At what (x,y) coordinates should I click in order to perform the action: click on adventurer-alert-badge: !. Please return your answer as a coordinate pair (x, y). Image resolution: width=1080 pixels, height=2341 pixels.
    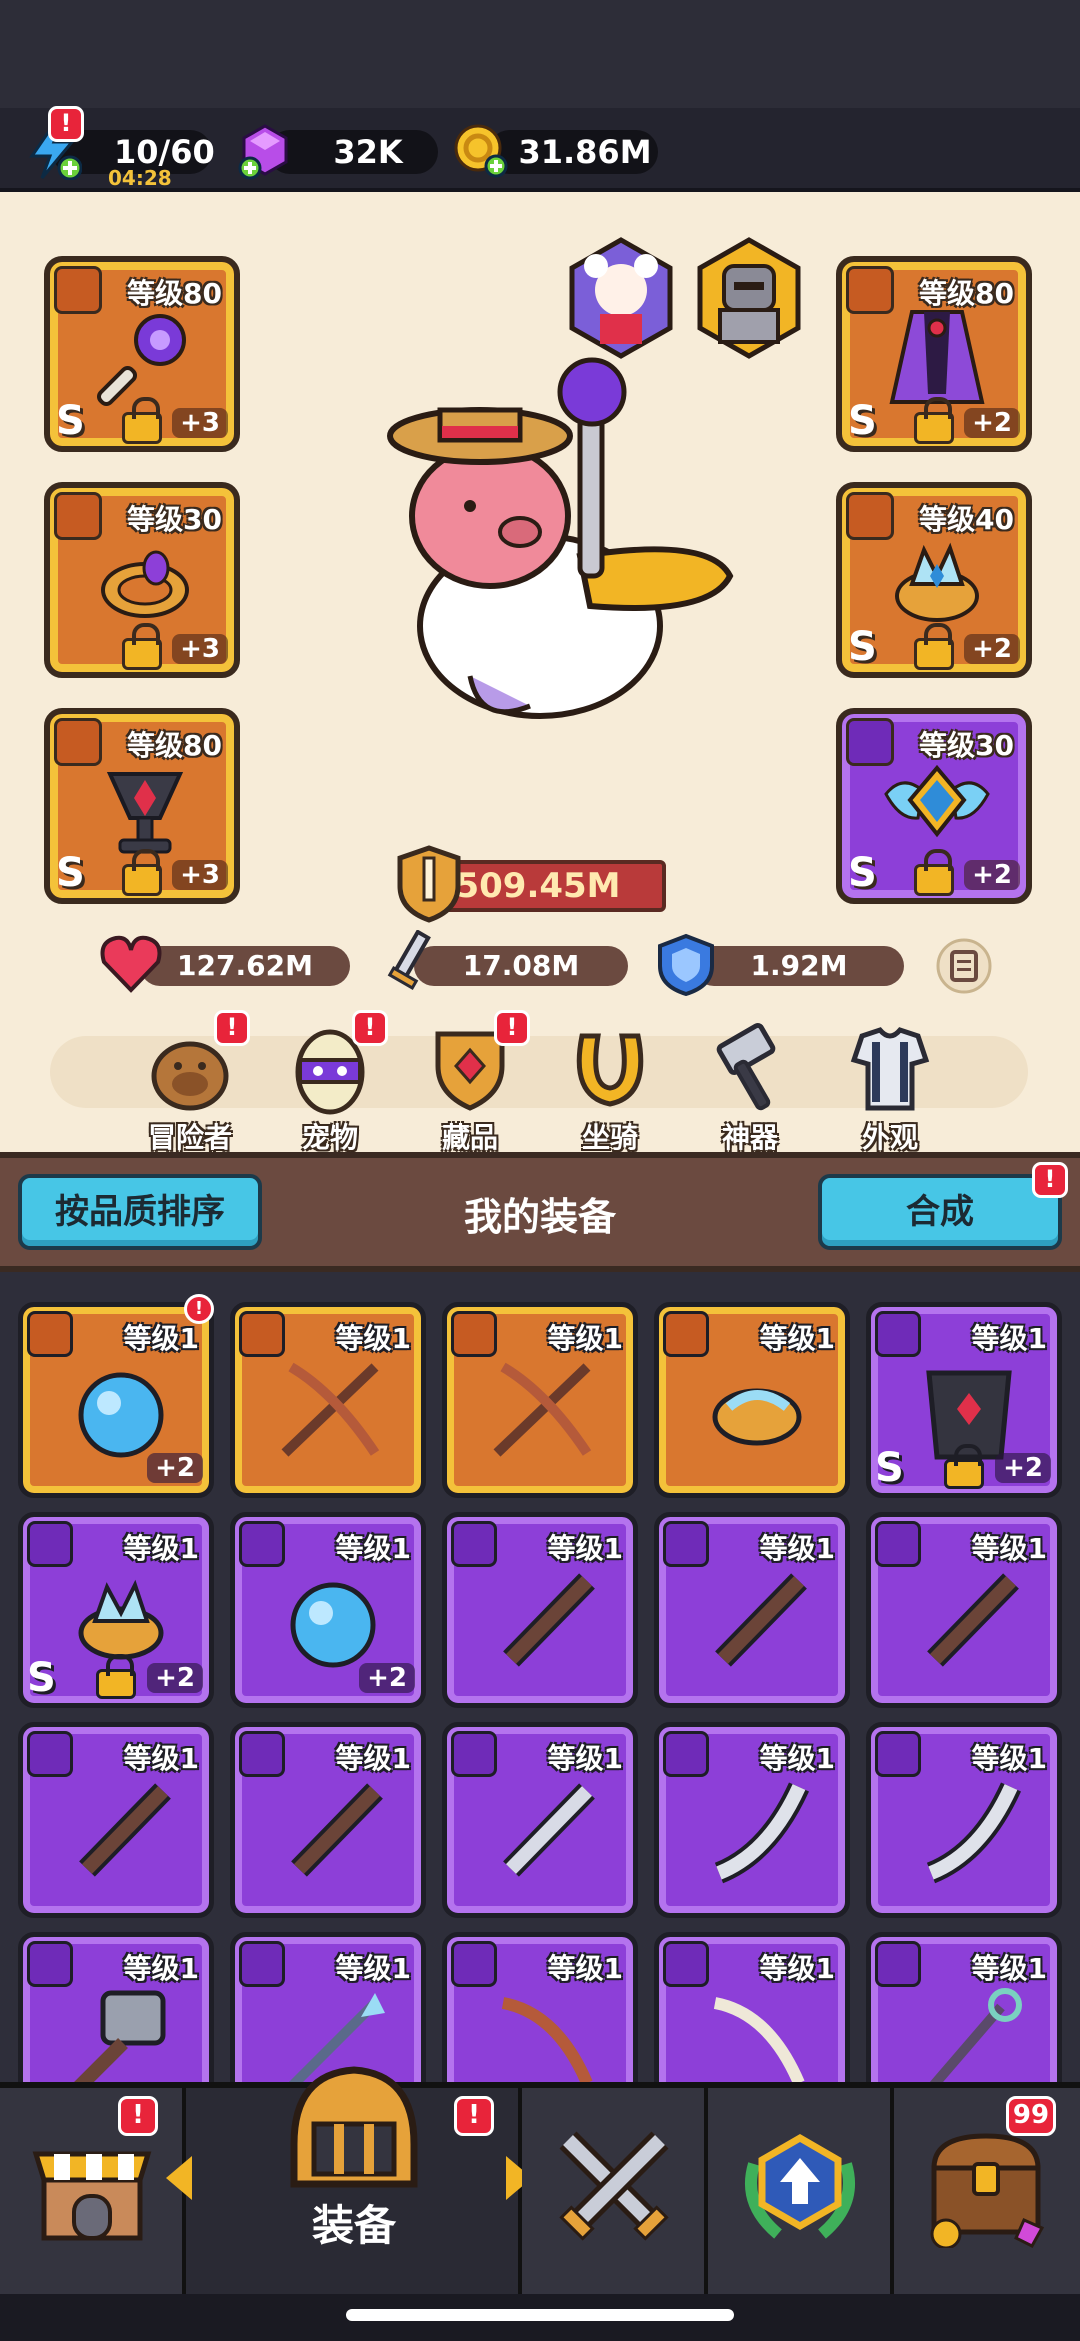
    Looking at the image, I should click on (232, 1028).